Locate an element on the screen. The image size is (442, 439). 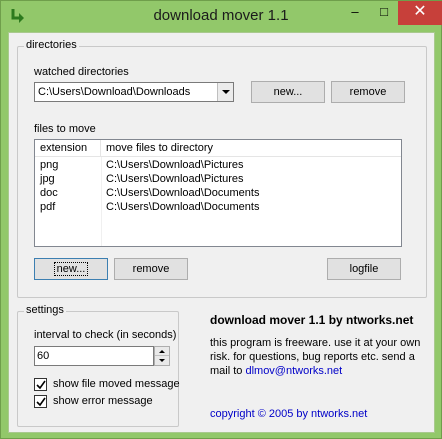
copyright-text: copyright © 2005 by ntworks.net is located at coordinates (289, 414).